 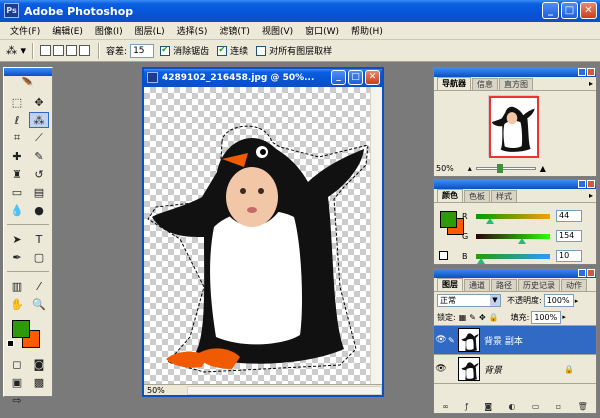 I want to click on green-slider-thumb, so click(x=522, y=240).